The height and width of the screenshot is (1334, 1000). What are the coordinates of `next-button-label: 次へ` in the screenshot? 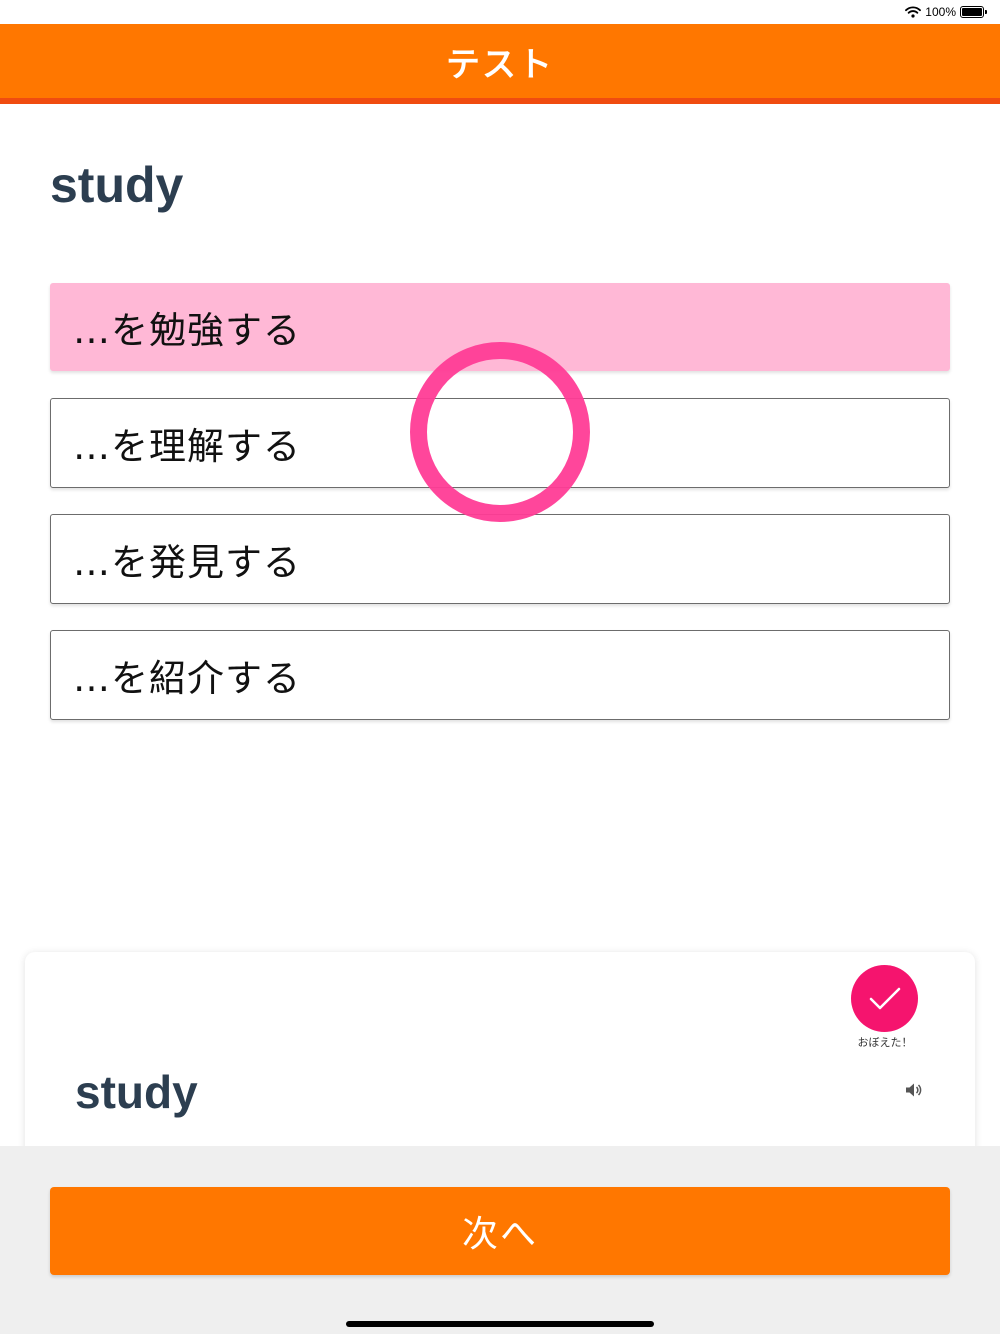 It's located at (499, 1234).